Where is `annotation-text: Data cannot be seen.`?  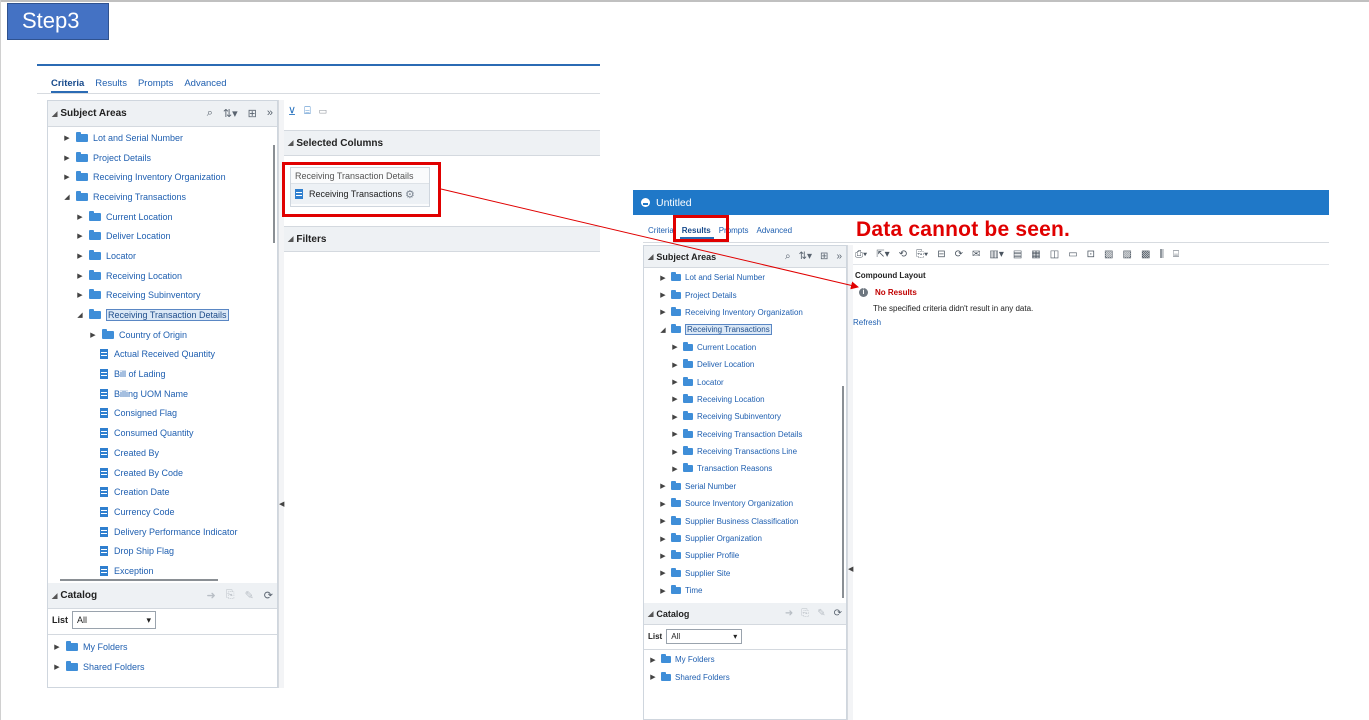 annotation-text: Data cannot be seen. is located at coordinates (963, 229).